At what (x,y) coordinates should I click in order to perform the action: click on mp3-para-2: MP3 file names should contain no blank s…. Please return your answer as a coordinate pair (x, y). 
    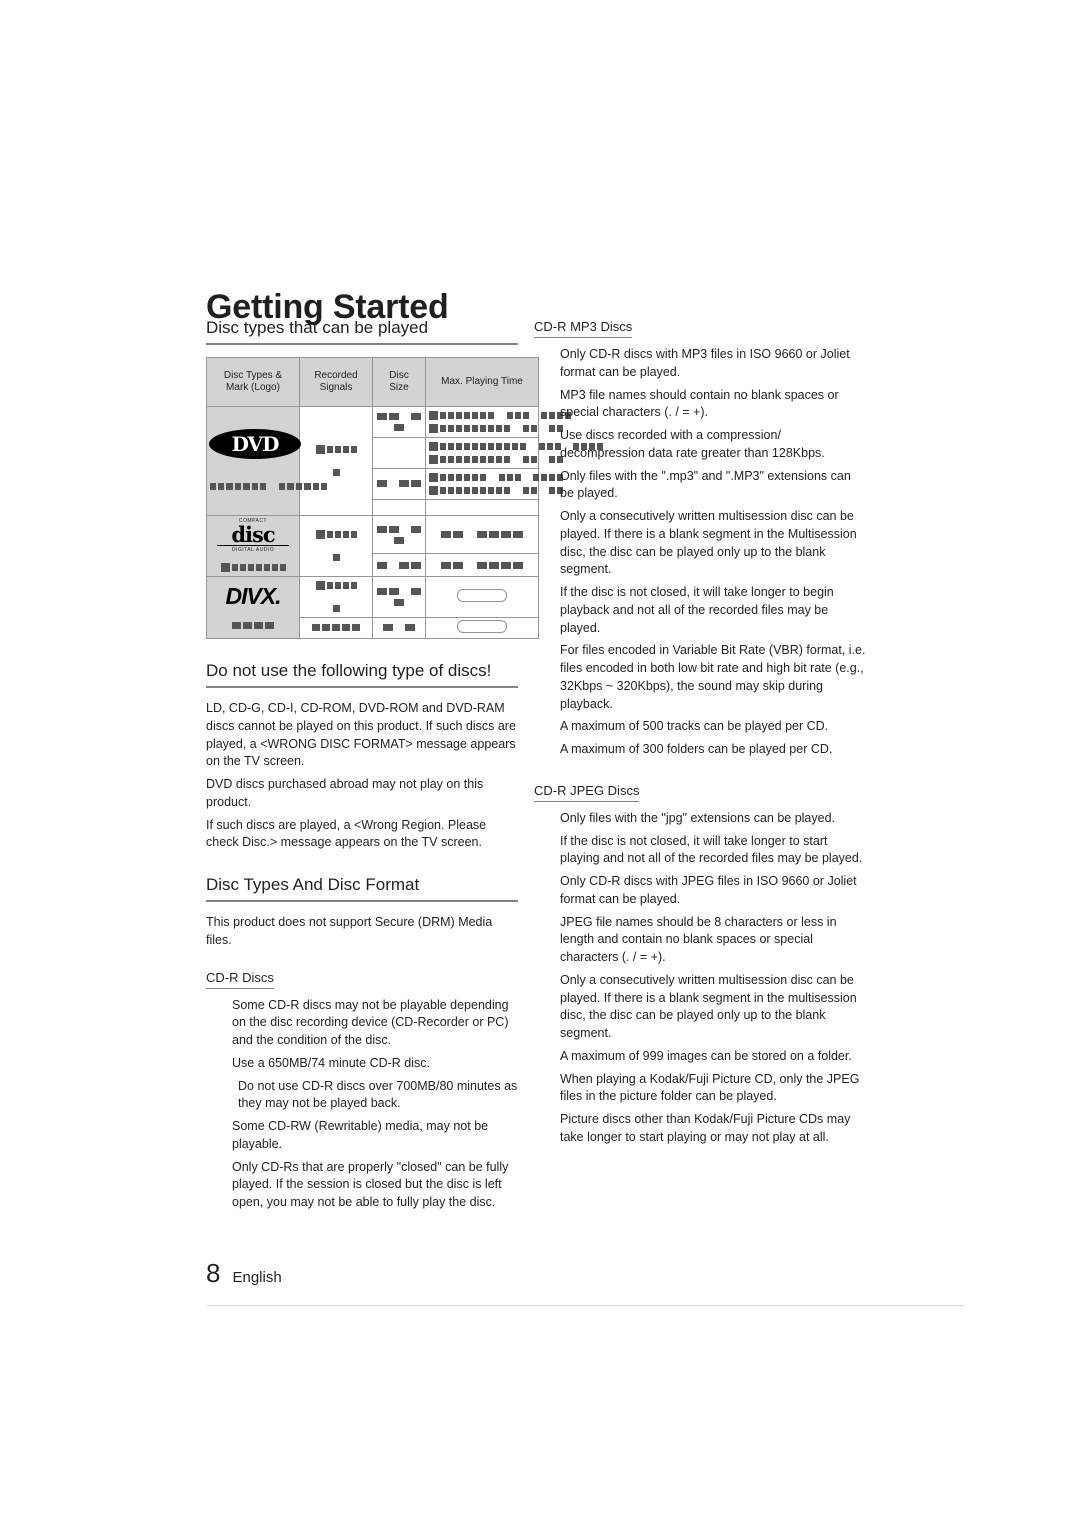
    Looking at the image, I should click on (699, 403).